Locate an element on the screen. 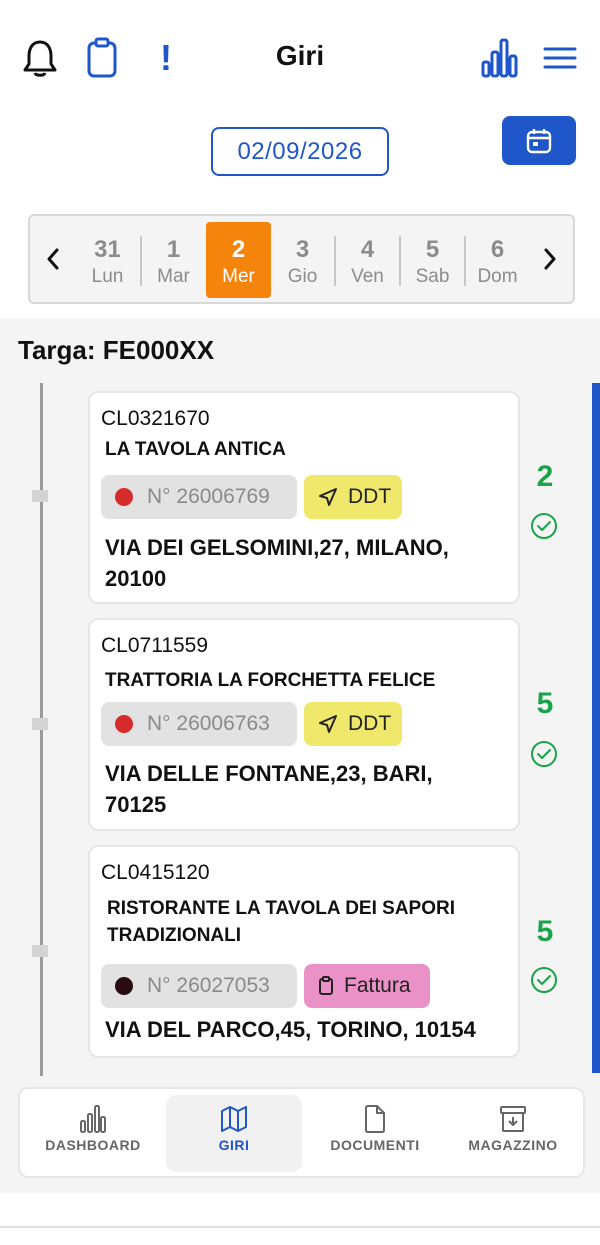 Image resolution: width=600 pixels, height=1245 pixels. client-address: VIA DELLE FONTANE,23, BARI, 70125 is located at coordinates (269, 789).